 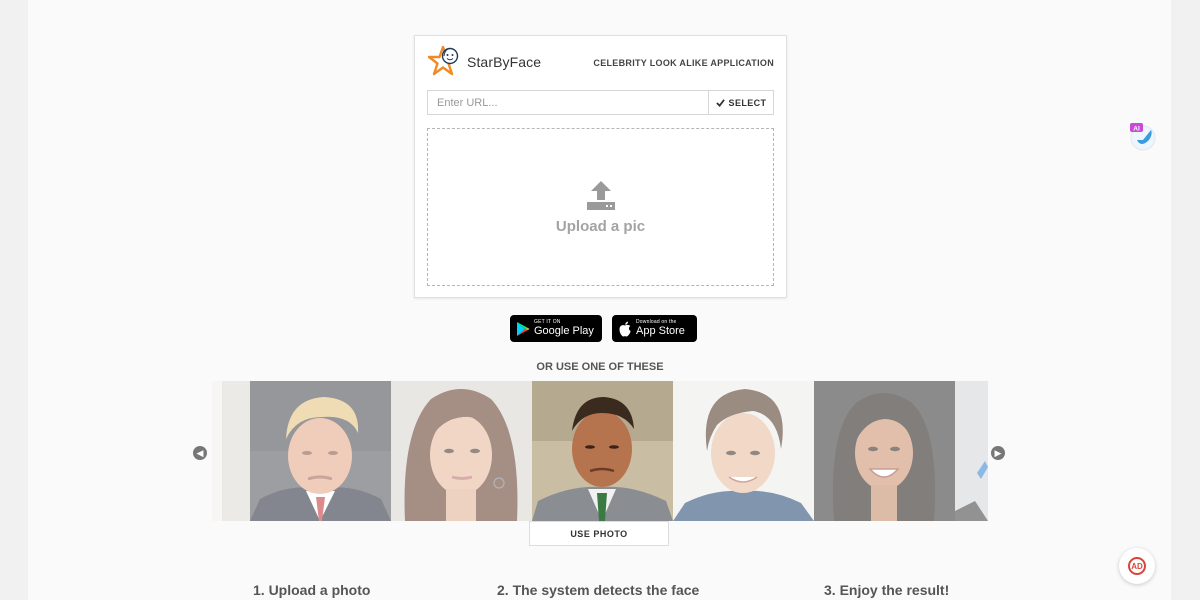 What do you see at coordinates (720, 103) in the screenshot?
I see `checkmark-icon` at bounding box center [720, 103].